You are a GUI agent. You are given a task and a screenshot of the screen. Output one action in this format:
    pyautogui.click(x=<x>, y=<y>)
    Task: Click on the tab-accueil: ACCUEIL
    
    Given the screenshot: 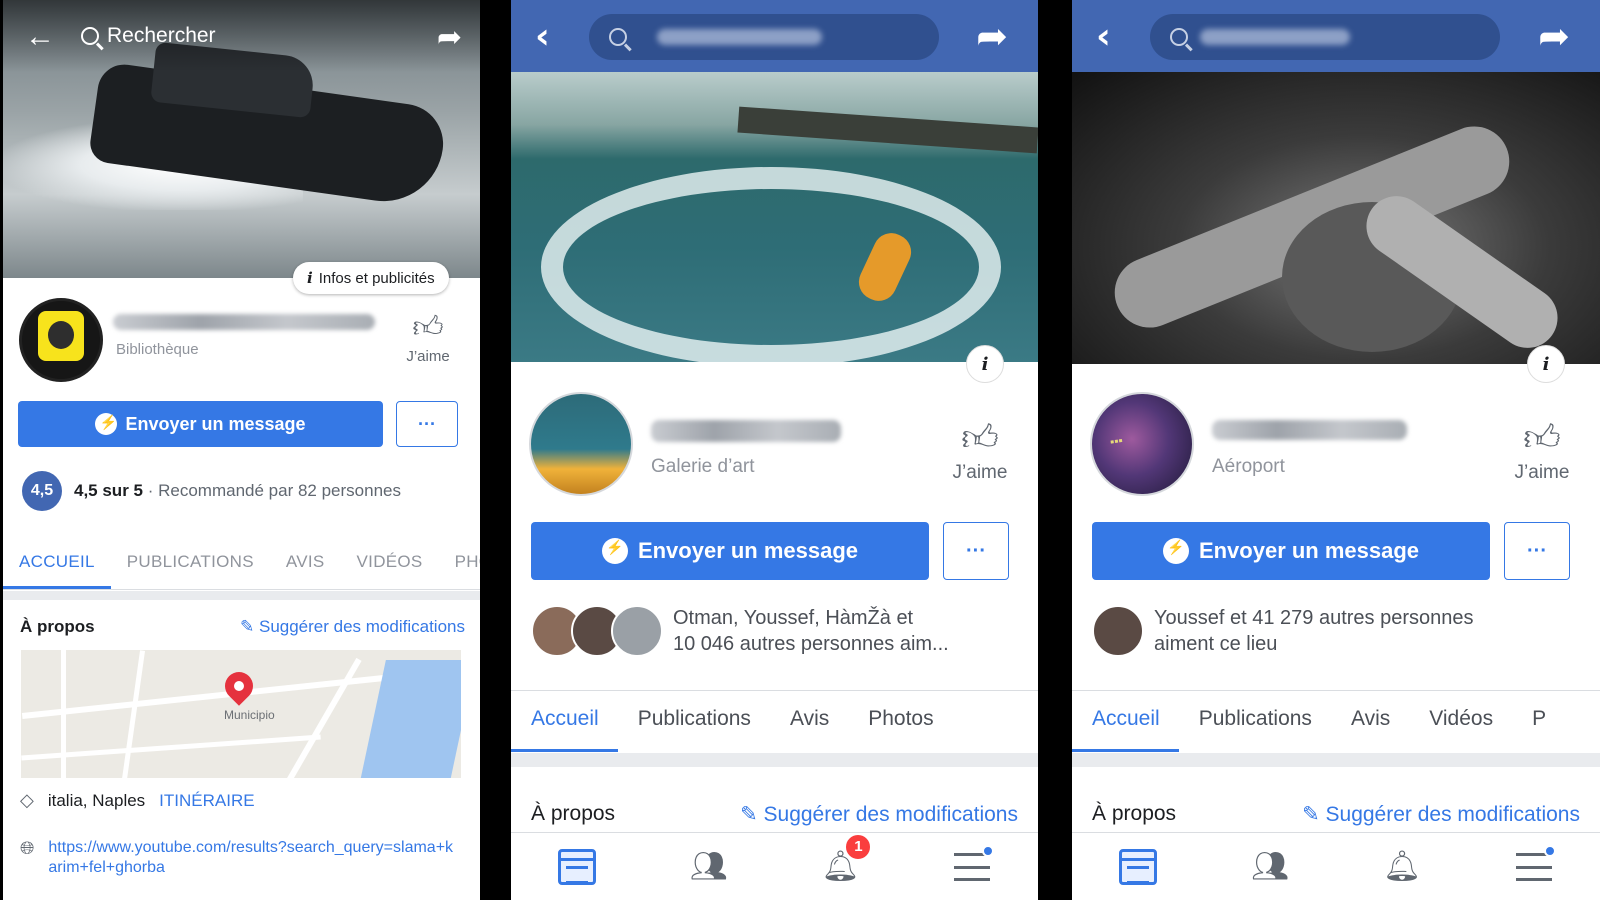 What is the action you would take?
    pyautogui.click(x=57, y=564)
    